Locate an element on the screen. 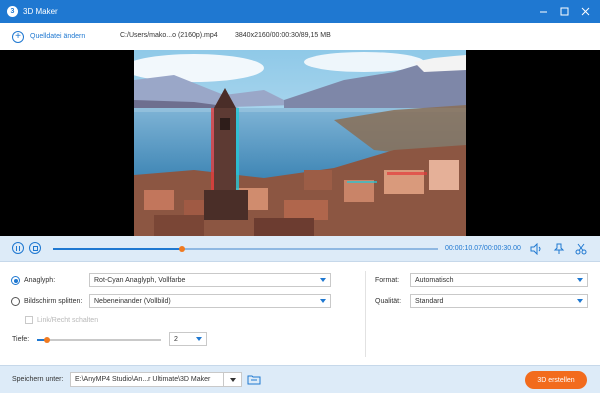 The width and height of the screenshot is (600, 393). change-source-button: + Quelldatei ändern is located at coordinates (49, 36).